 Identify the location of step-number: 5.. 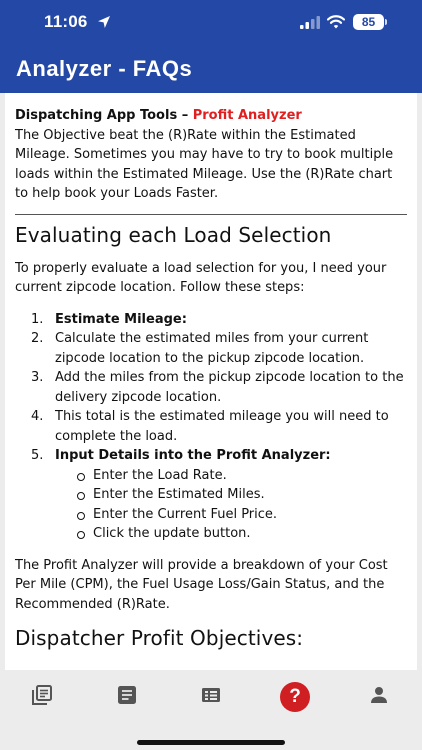
(37, 455).